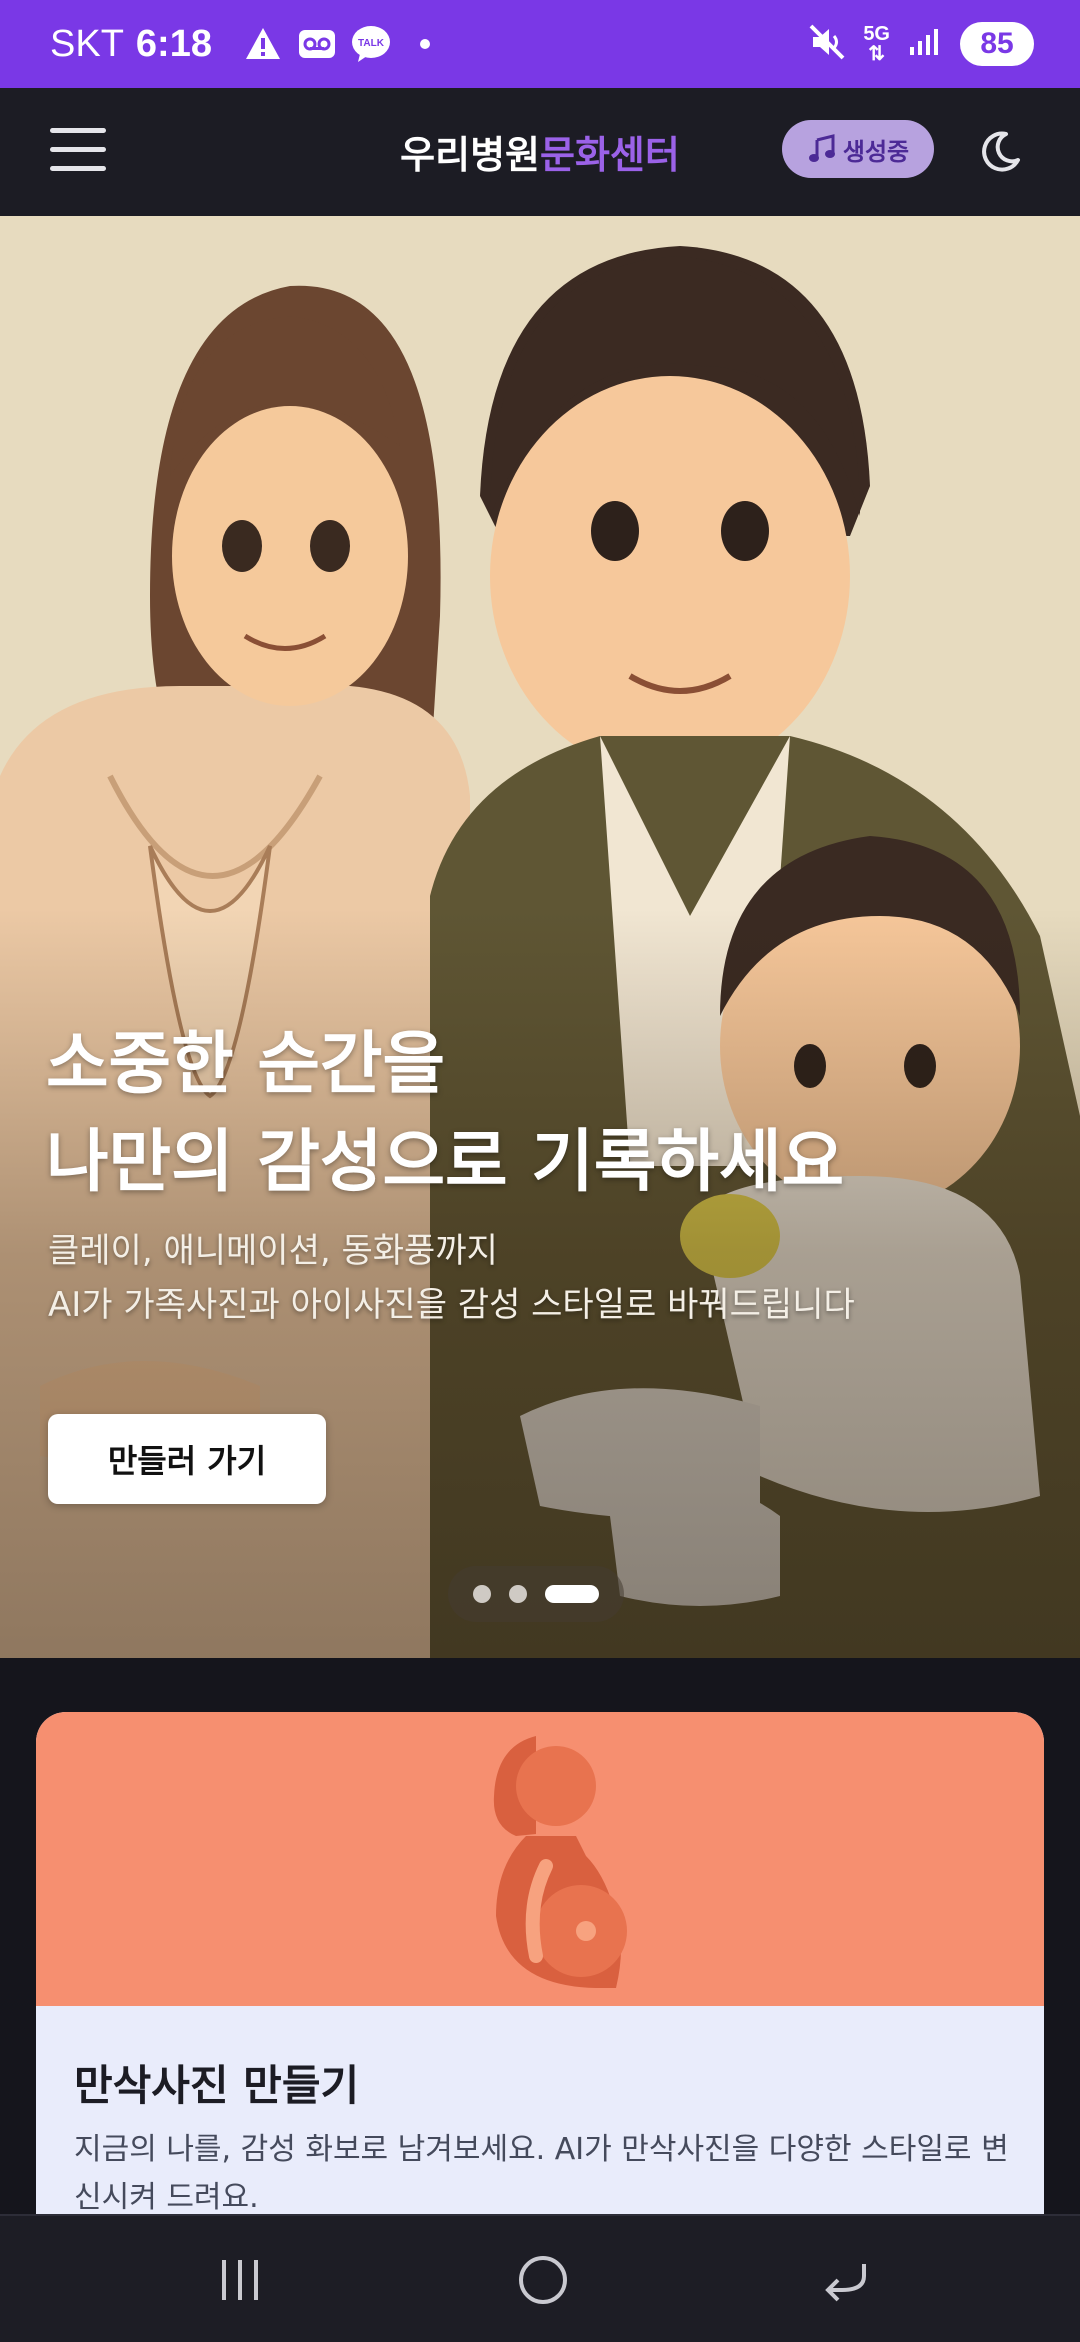 This screenshot has height=2342, width=1080. I want to click on moon-icon, so click(1001, 151).